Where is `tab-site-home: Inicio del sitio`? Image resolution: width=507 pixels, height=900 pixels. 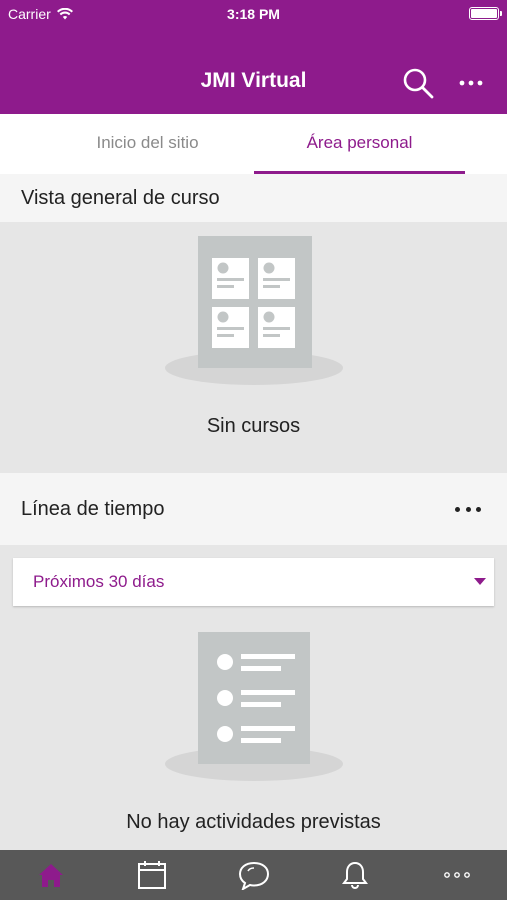 tab-site-home: Inicio del sitio is located at coordinates (147, 144).